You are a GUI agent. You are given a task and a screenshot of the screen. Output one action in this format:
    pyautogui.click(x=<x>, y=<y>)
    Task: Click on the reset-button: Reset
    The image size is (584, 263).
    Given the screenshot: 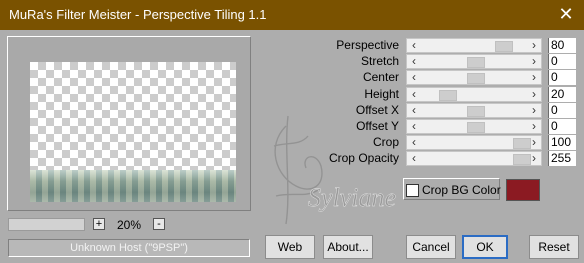 What is the action you would take?
    pyautogui.click(x=554, y=247)
    